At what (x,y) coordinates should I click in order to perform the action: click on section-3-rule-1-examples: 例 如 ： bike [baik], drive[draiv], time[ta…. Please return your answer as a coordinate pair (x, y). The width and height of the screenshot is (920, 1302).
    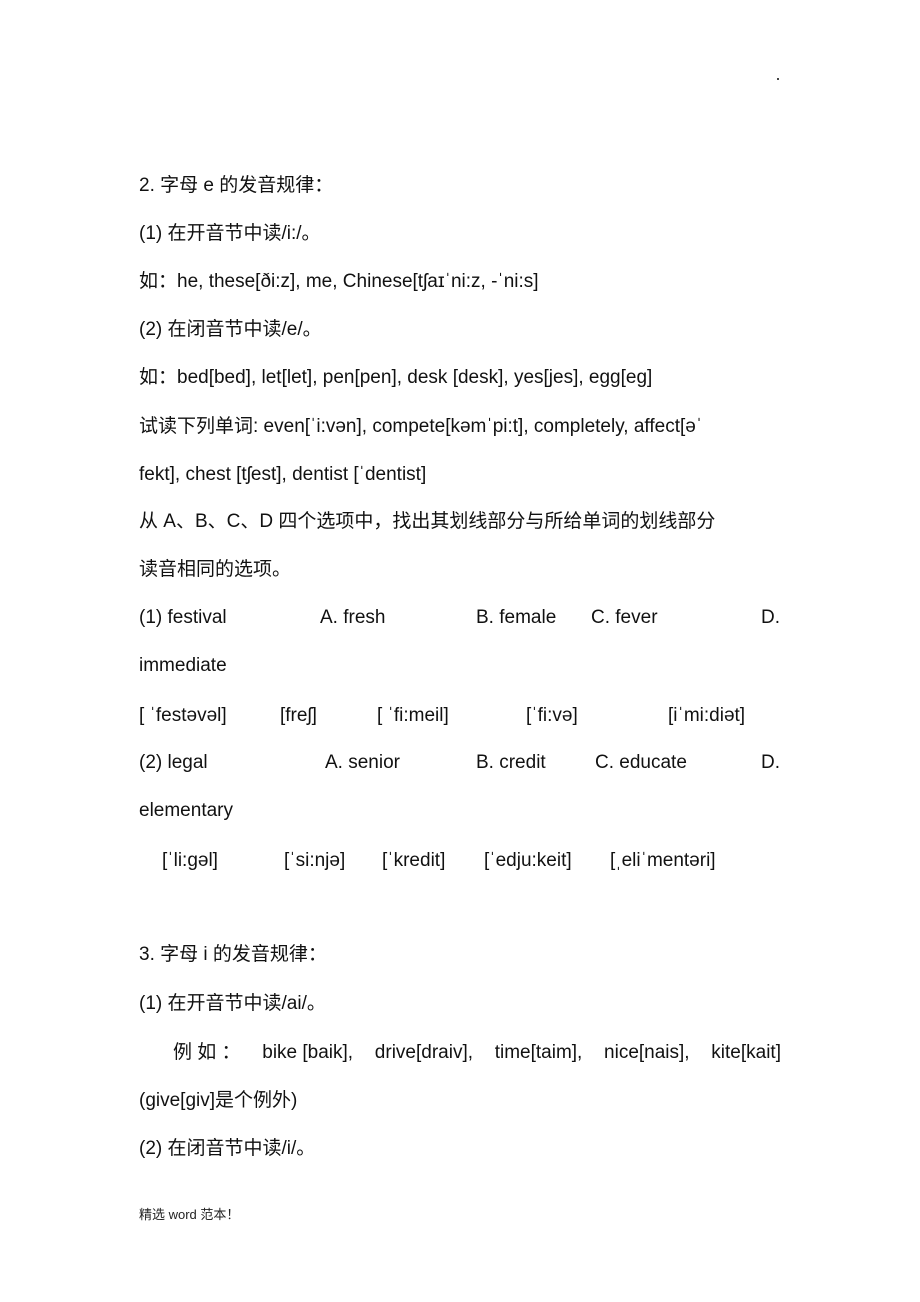
    Looking at the image, I should click on (477, 1053).